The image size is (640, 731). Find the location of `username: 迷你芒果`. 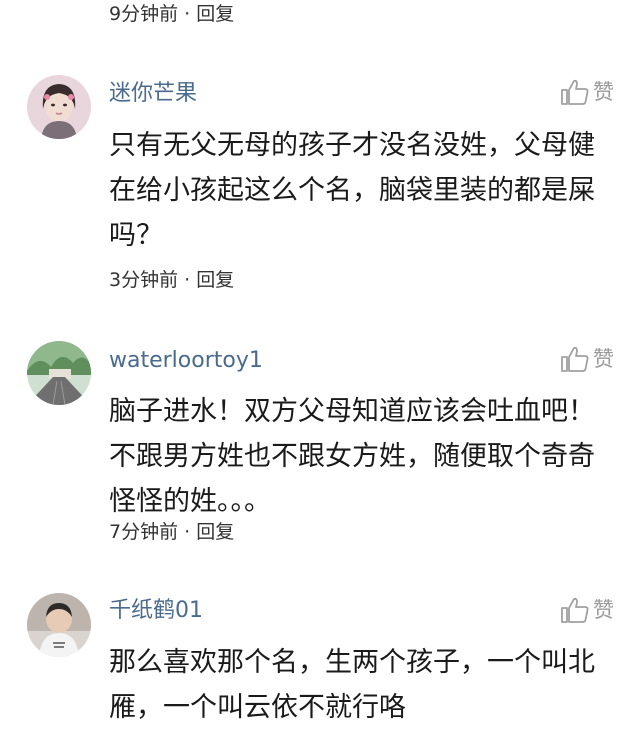

username: 迷你芒果 is located at coordinates (153, 94).